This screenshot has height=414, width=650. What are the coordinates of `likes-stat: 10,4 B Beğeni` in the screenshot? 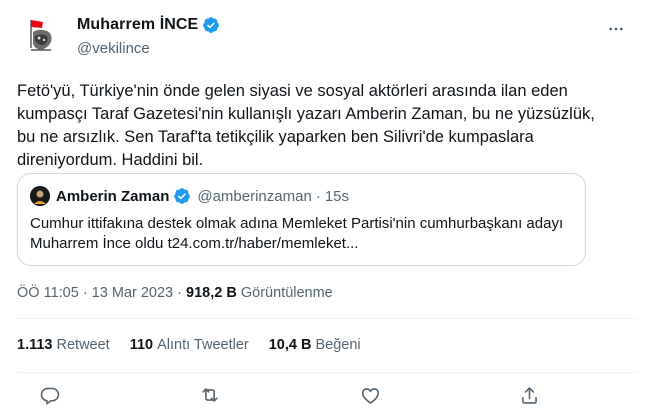 It's located at (315, 345).